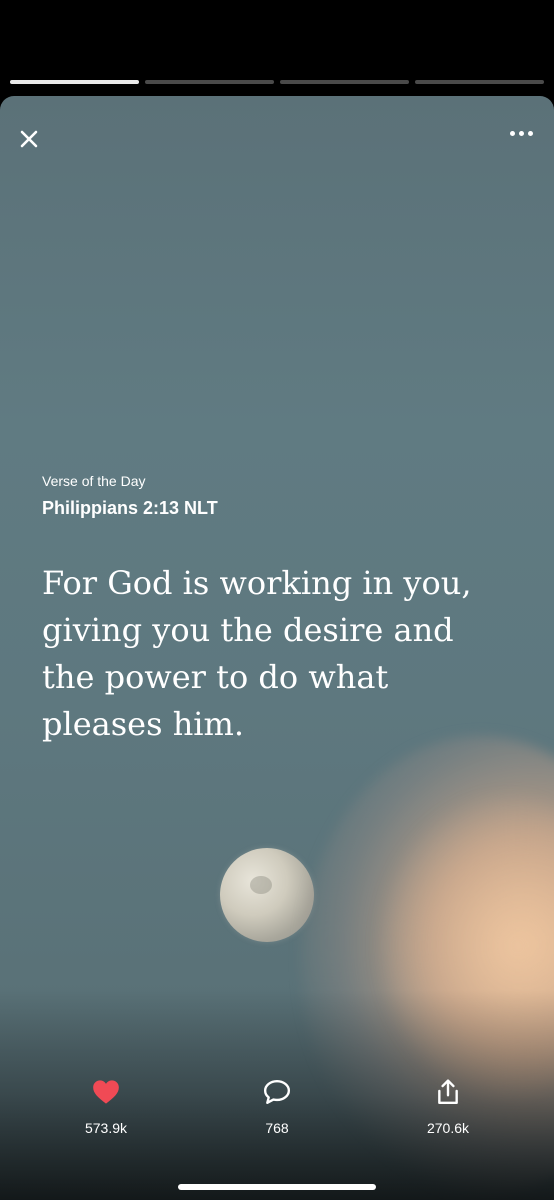 The width and height of the screenshot is (554, 1200). I want to click on action-bar: 573.9k 768 270.6k, so click(277, 1111).